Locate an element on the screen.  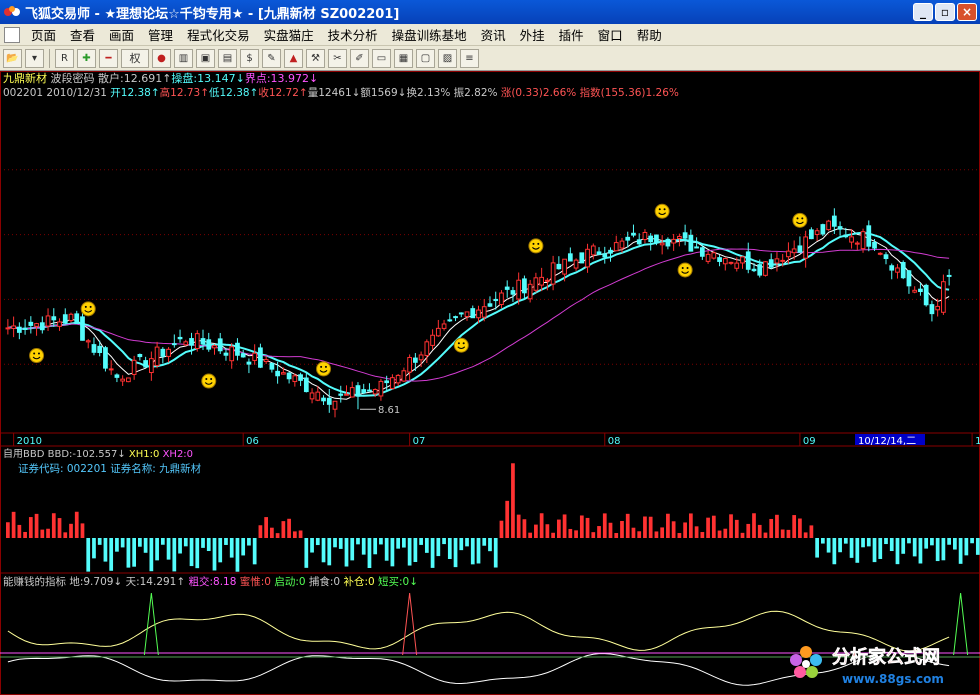
menu-plugins: 插件 is located at coordinates (571, 34).